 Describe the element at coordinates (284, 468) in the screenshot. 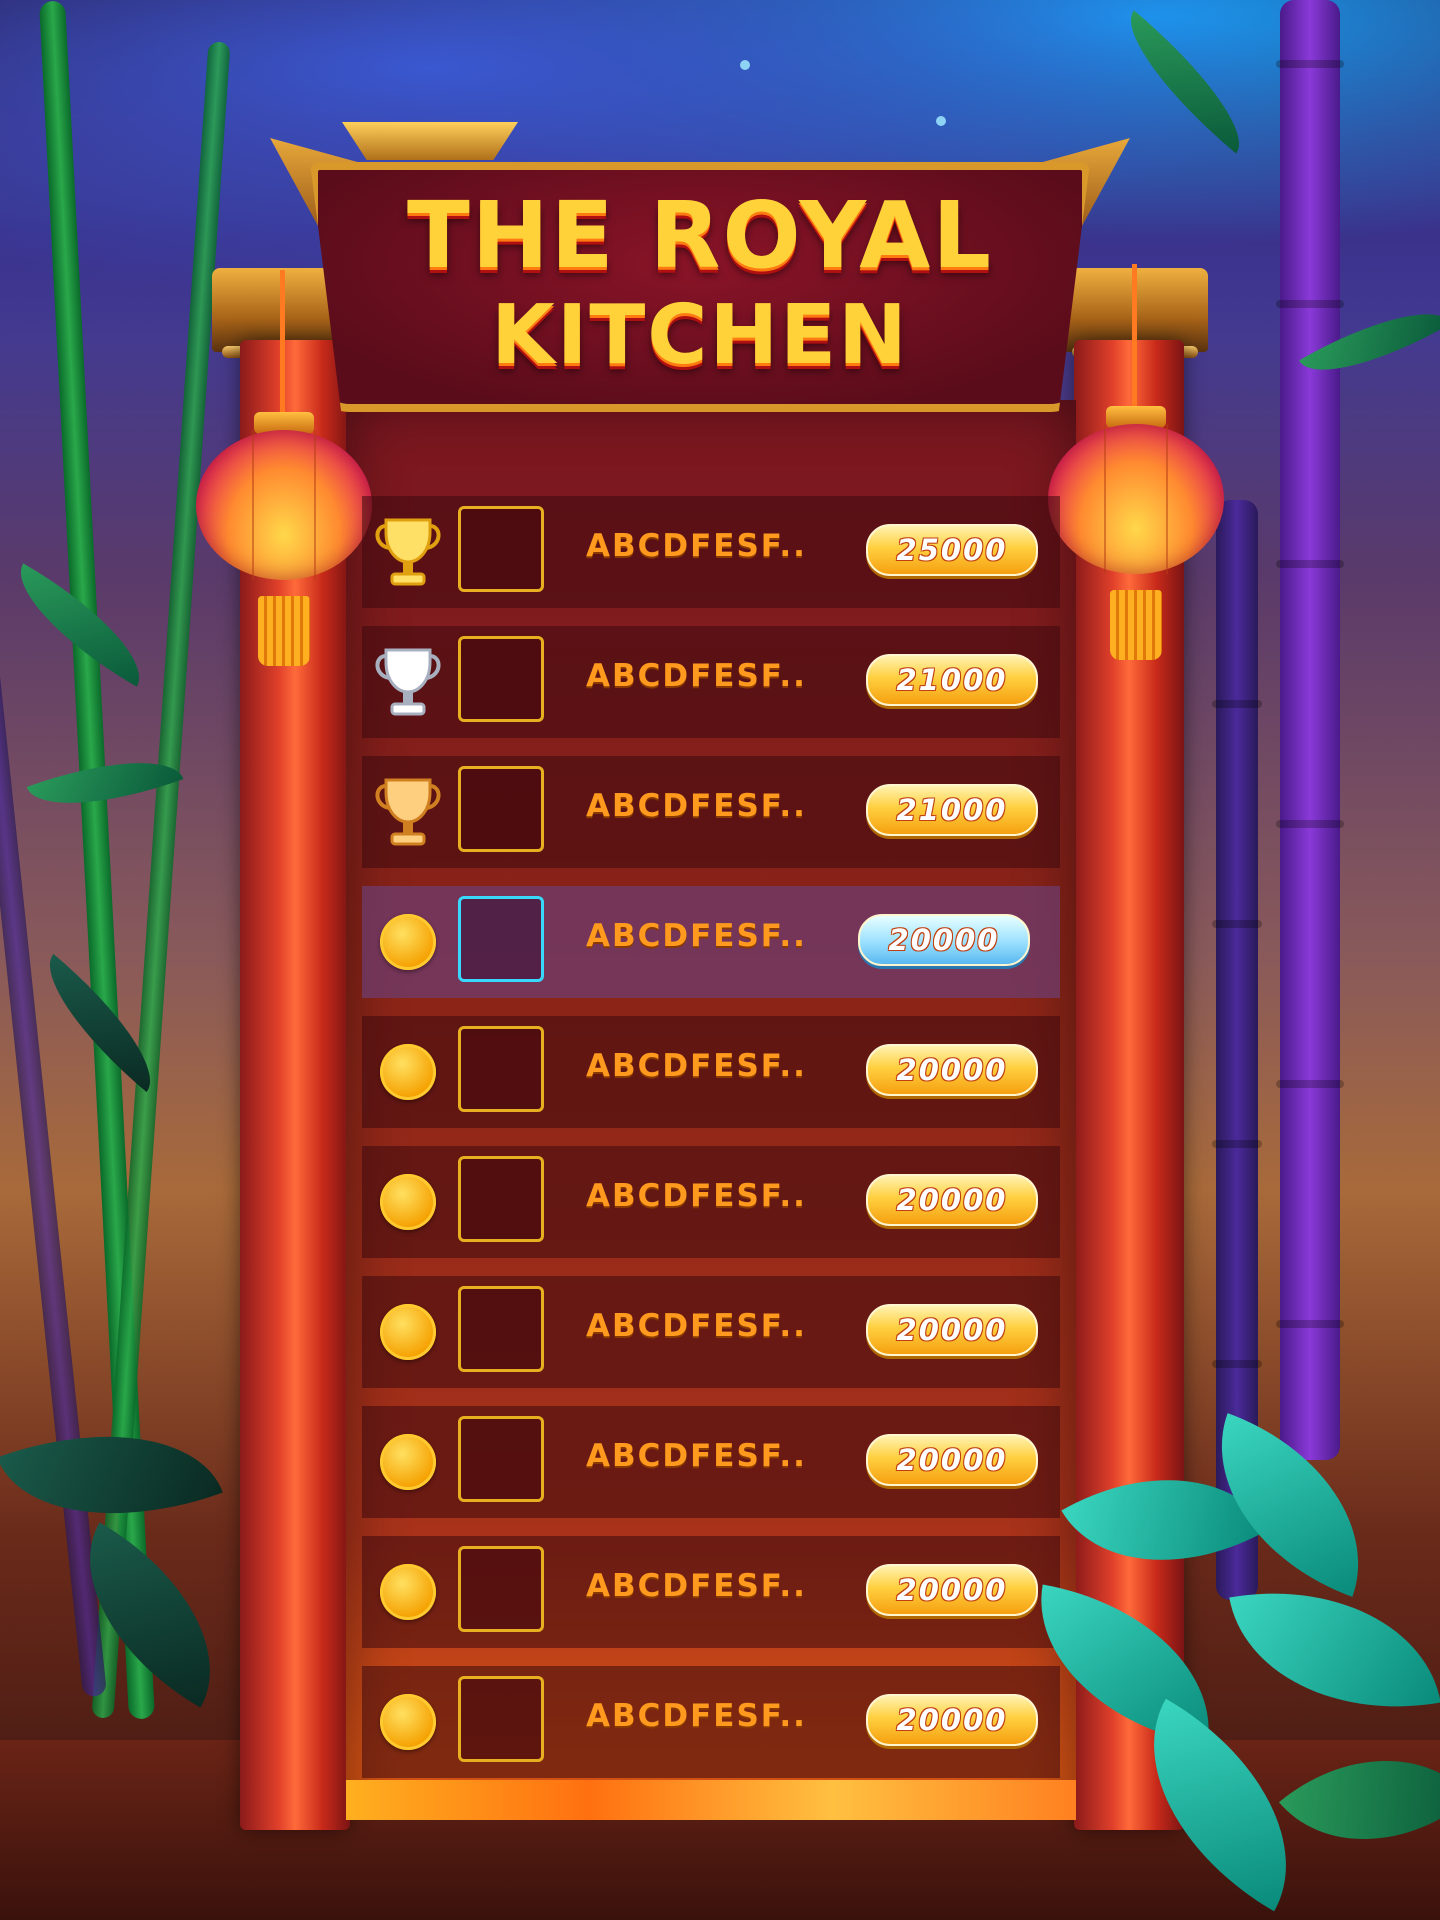

I see `lantern-left` at that location.